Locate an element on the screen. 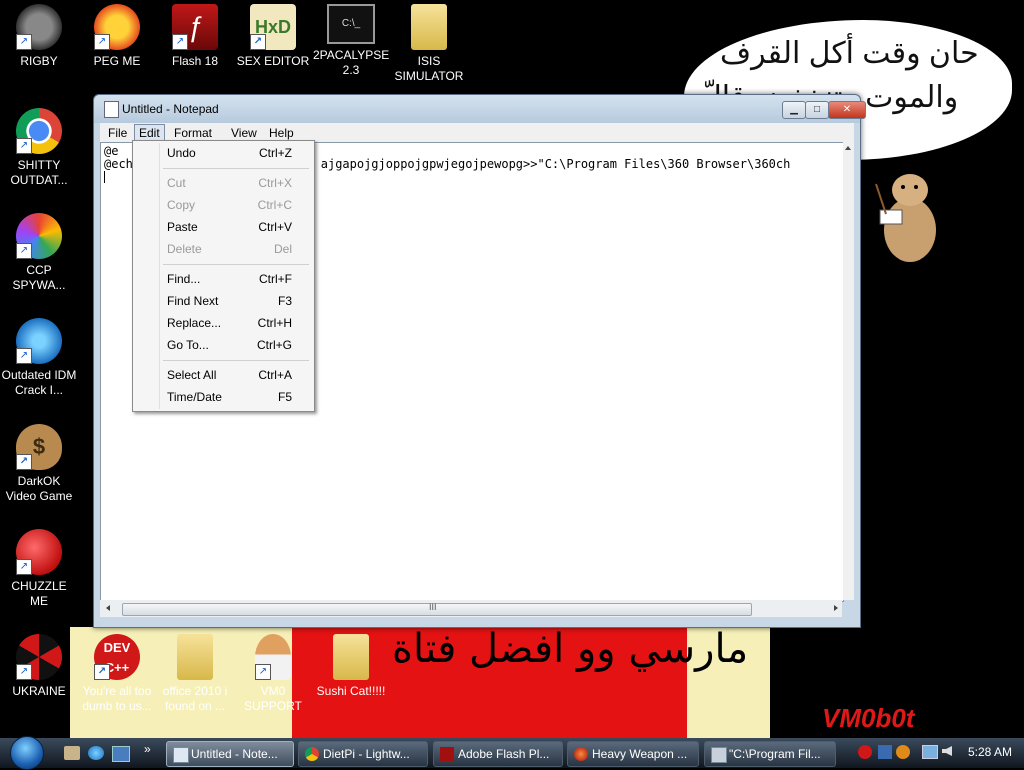  menu-item-shortcut: Ctrl+V is located at coordinates (275, 227).